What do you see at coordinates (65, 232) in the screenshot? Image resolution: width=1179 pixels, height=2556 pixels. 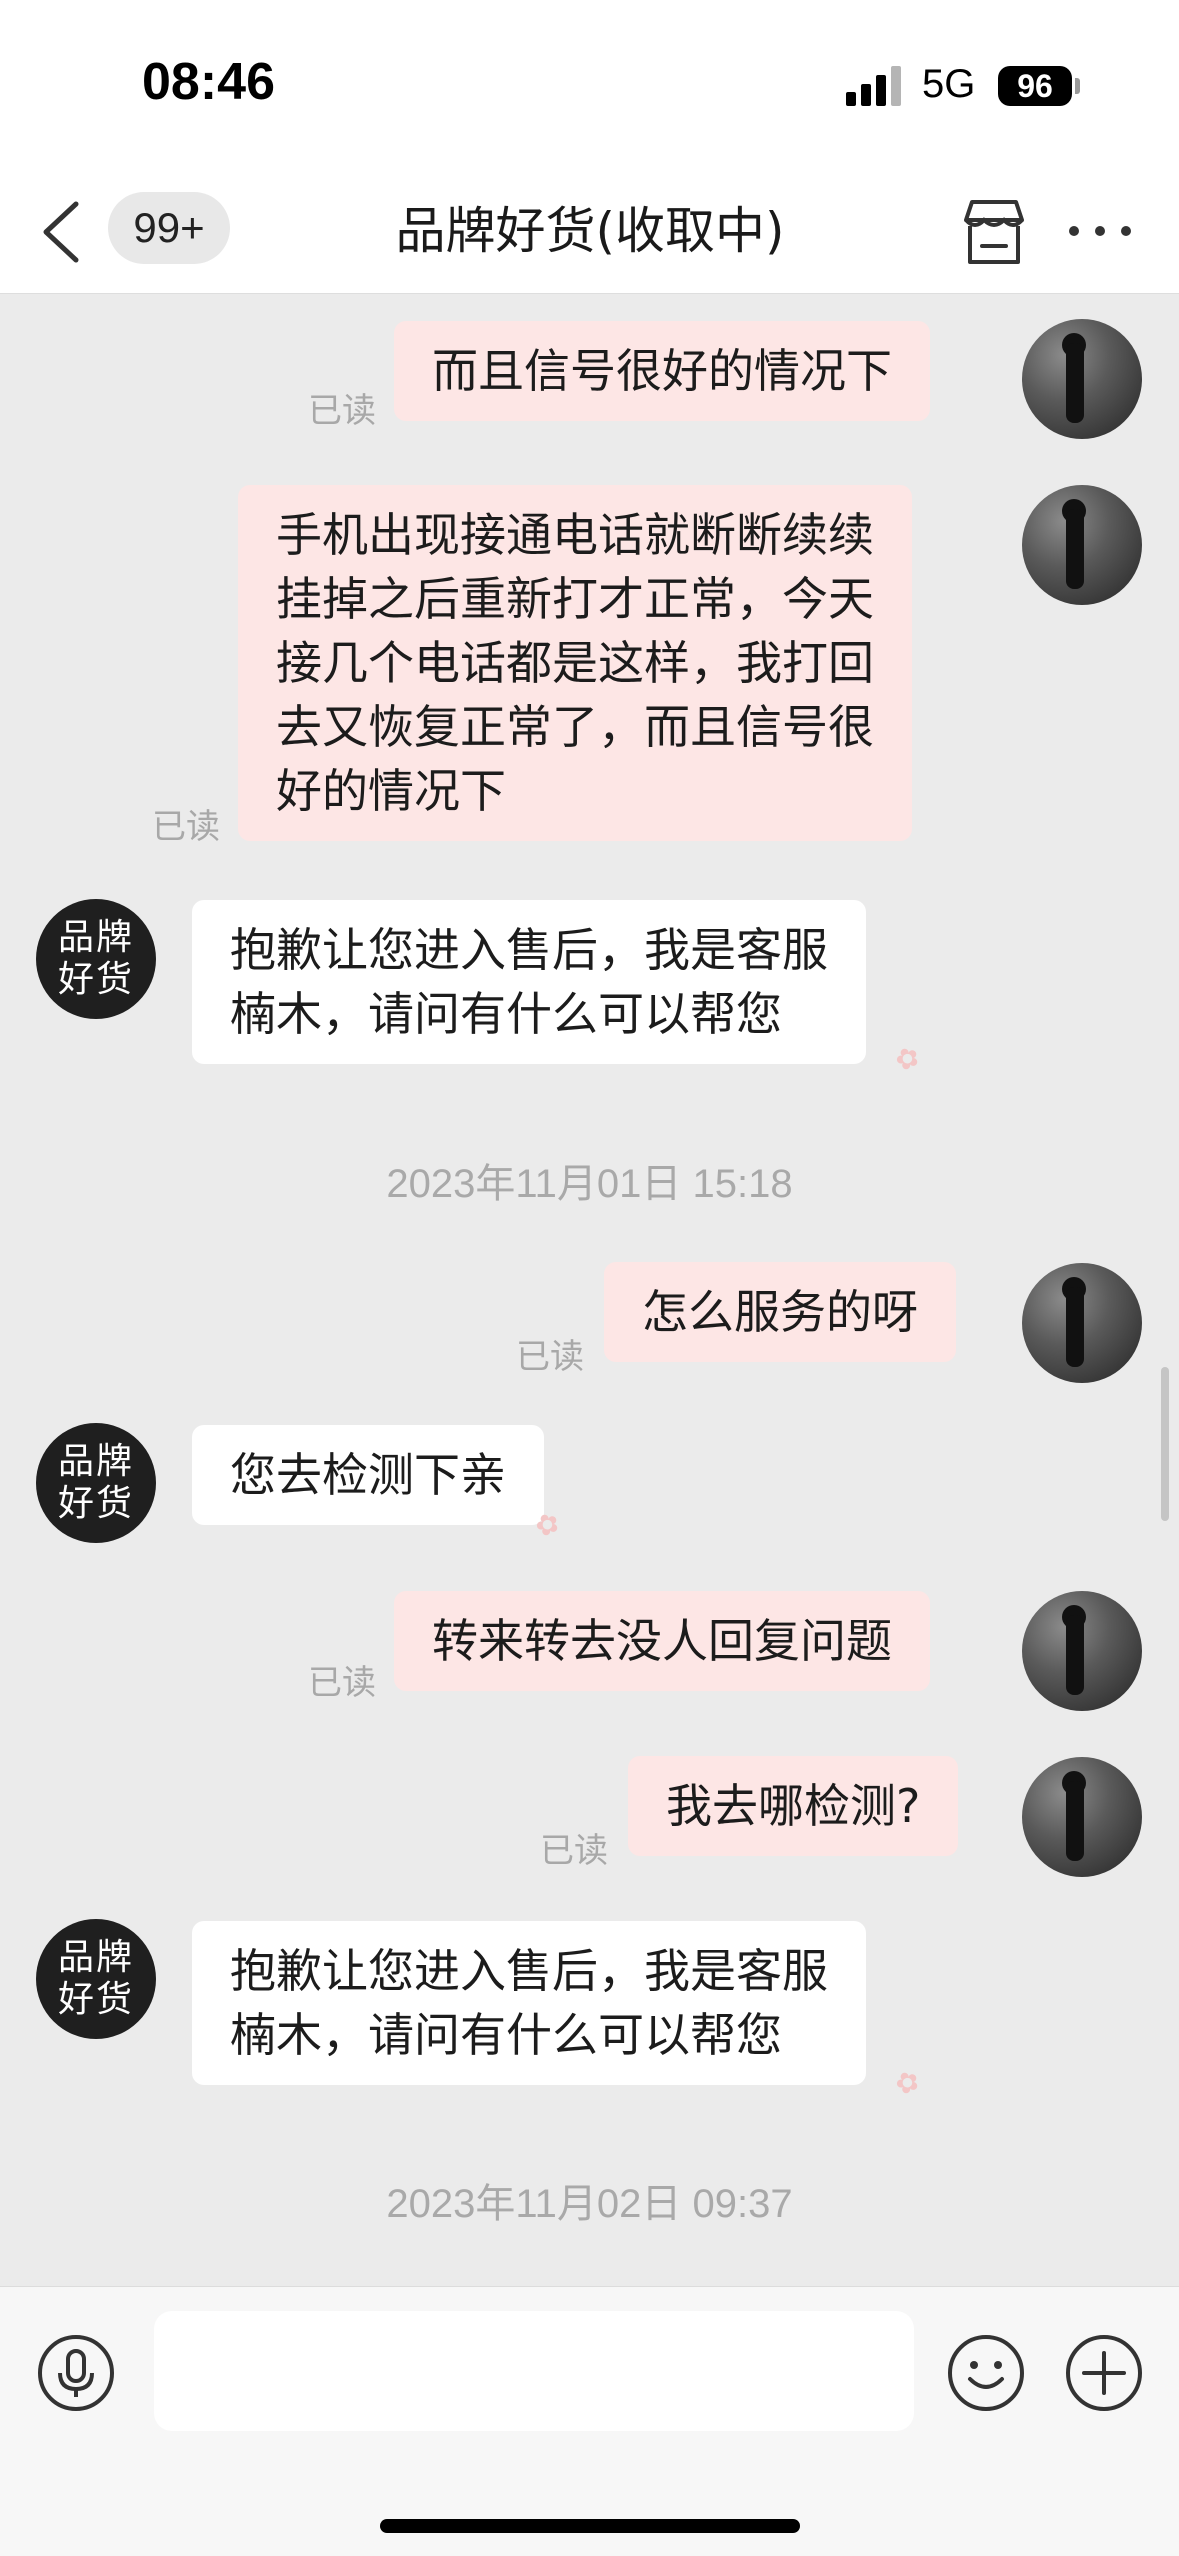 I see `back-arrow-icon` at bounding box center [65, 232].